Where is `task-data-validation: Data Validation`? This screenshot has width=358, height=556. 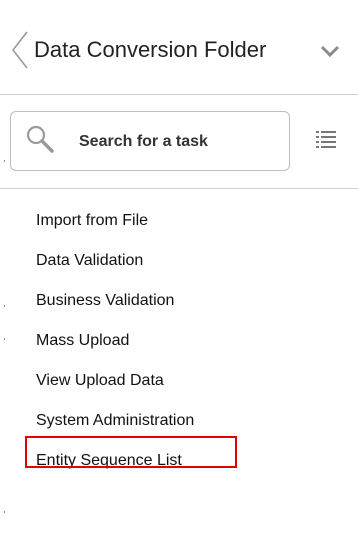 task-data-validation: Data Validation is located at coordinates (115, 268).